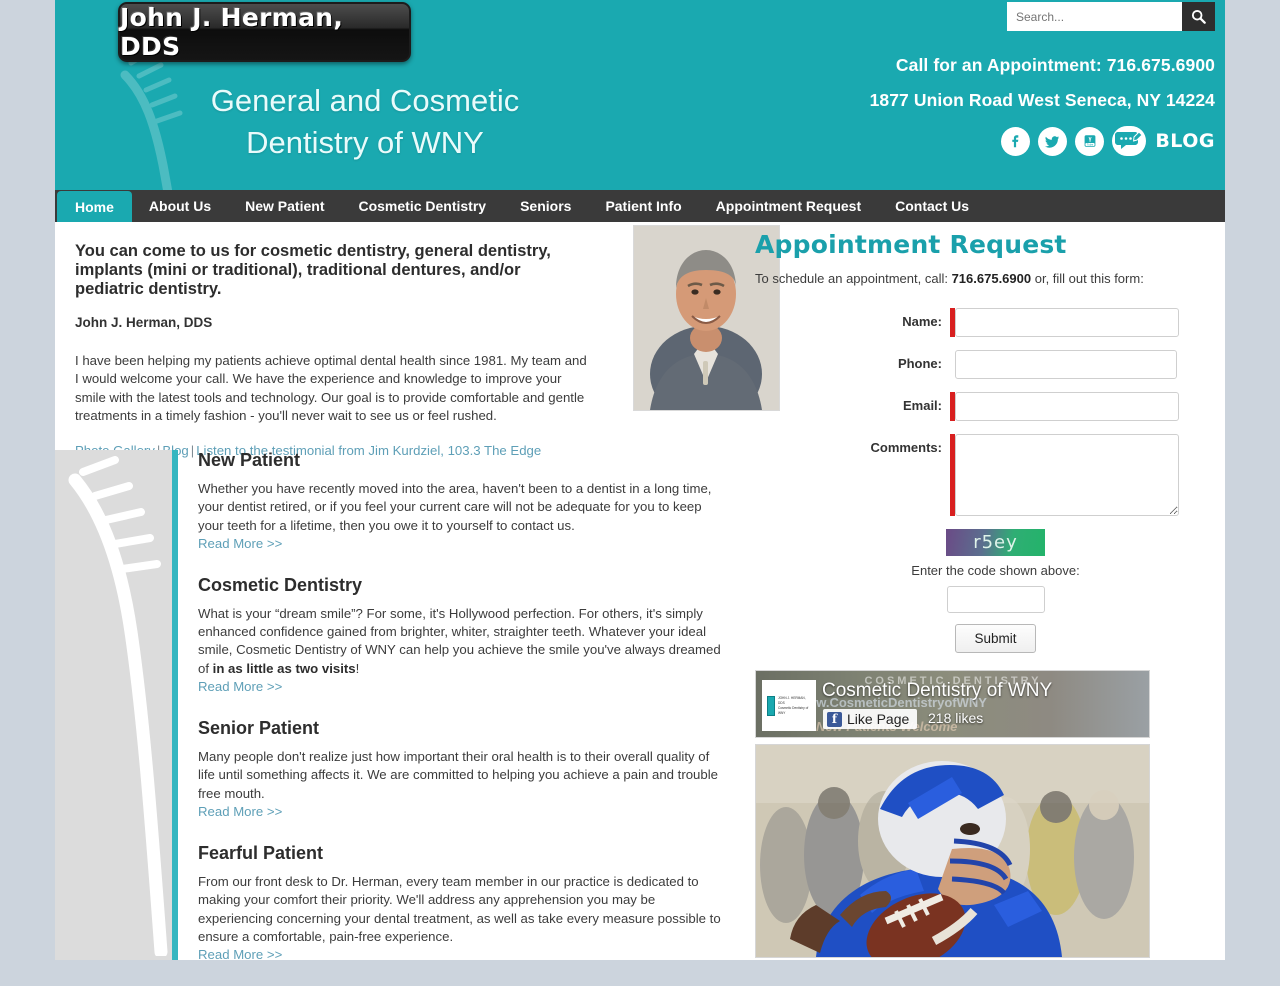  What do you see at coordinates (995, 599) in the screenshot?
I see `captcha-input` at bounding box center [995, 599].